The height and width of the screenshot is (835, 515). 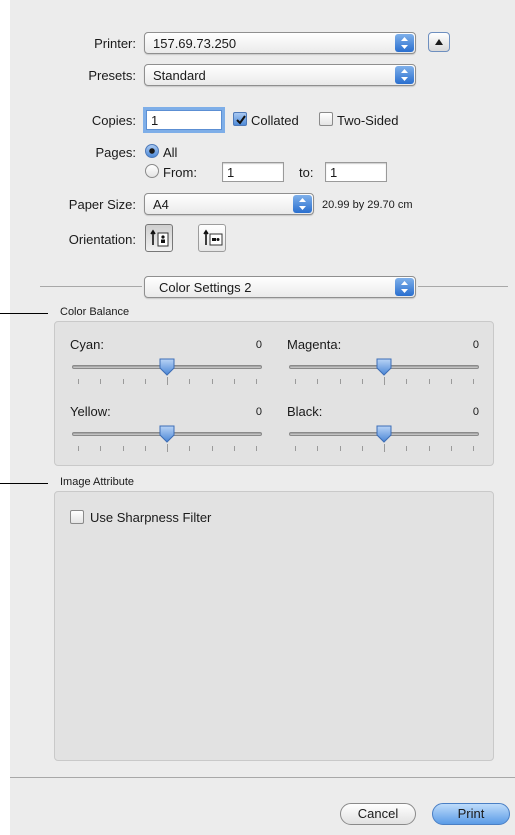 I want to click on disclosure-button, so click(x=439, y=42).